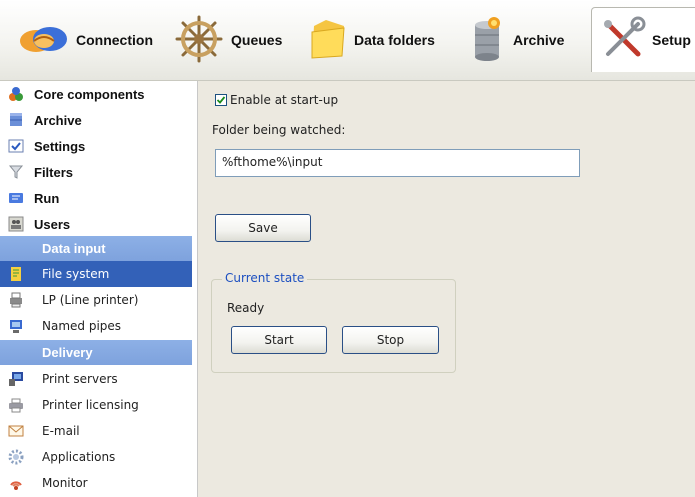  What do you see at coordinates (16, 274) in the screenshot?
I see `file-system-icon` at bounding box center [16, 274].